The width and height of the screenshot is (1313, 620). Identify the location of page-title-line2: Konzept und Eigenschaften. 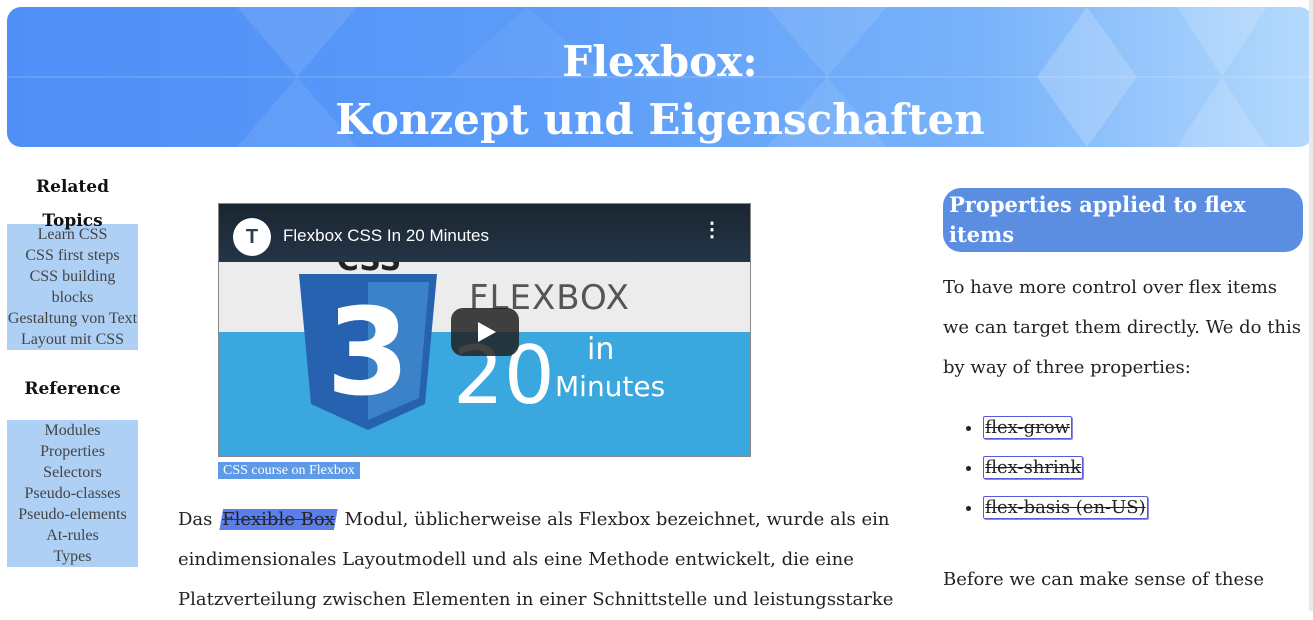
(660, 119).